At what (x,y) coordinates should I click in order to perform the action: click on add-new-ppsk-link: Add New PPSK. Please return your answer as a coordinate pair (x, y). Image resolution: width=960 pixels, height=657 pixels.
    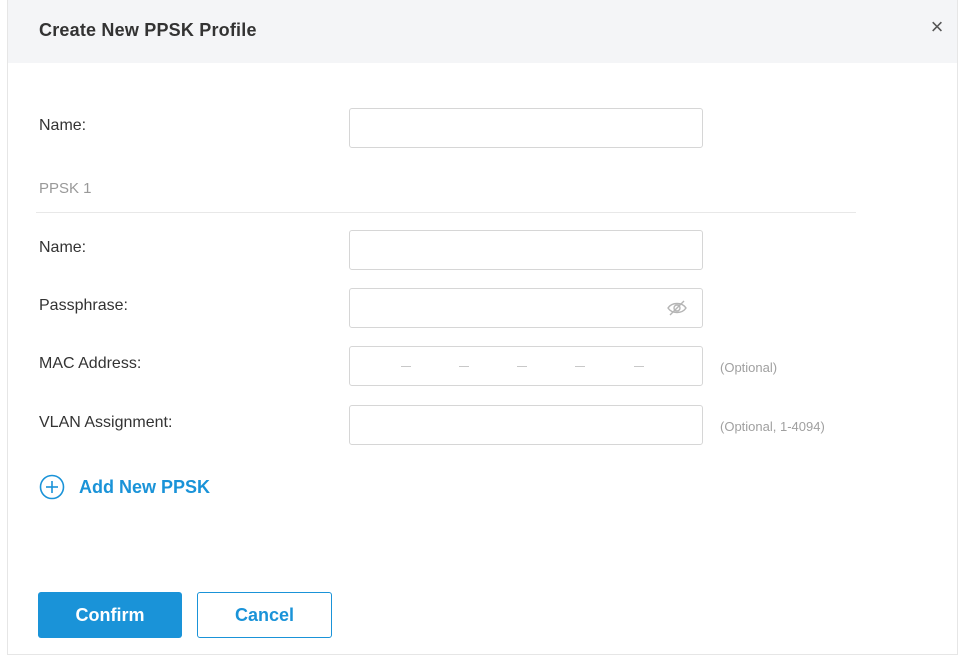
    Looking at the image, I should click on (124, 487).